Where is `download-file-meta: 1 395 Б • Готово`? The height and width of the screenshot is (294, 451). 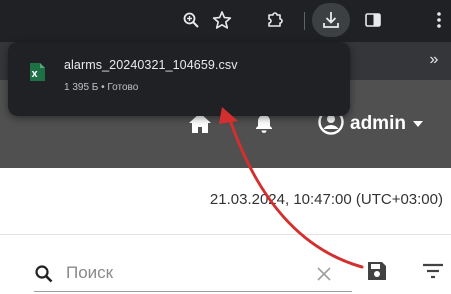 download-file-meta: 1 395 Б • Готово is located at coordinates (101, 87).